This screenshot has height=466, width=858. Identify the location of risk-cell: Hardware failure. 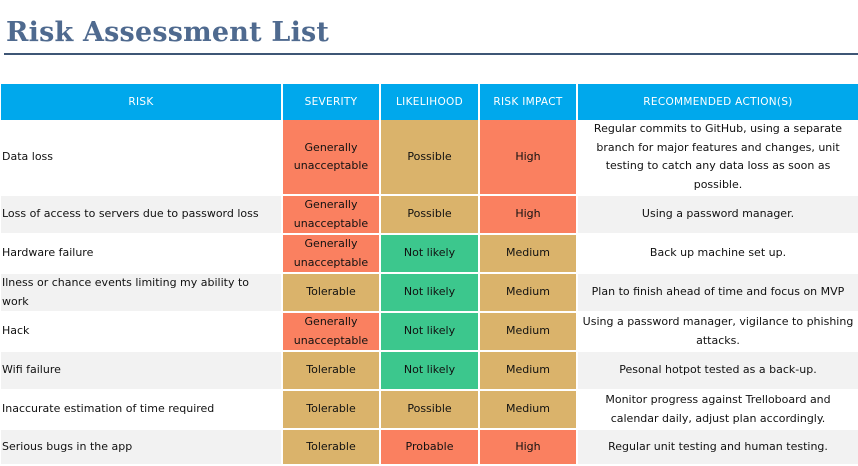
(142, 254).